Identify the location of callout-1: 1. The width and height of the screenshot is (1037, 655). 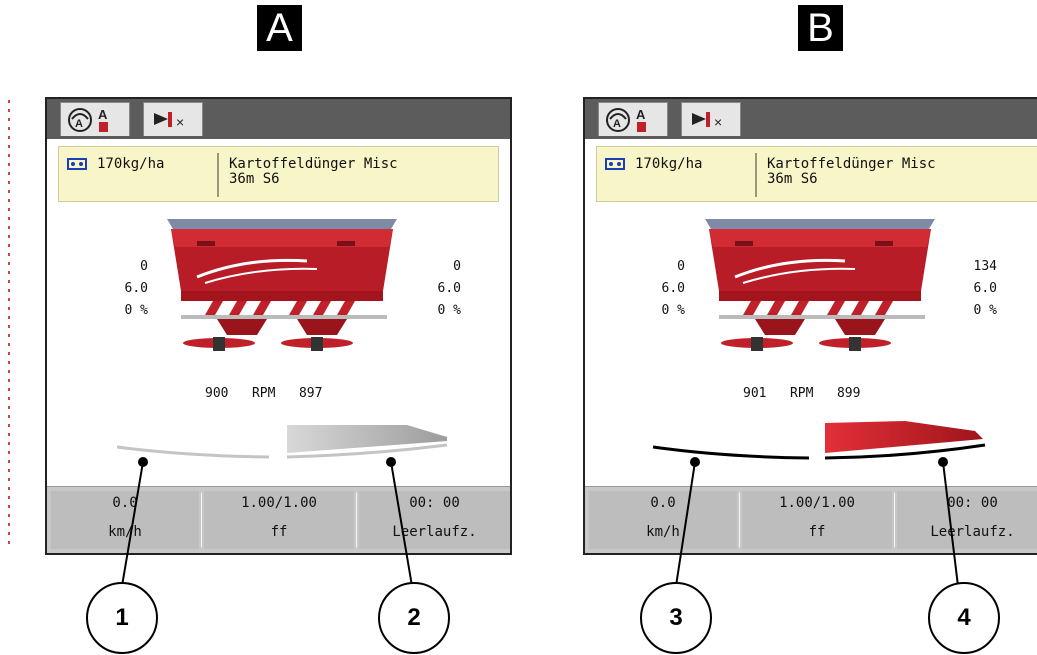
(122, 618).